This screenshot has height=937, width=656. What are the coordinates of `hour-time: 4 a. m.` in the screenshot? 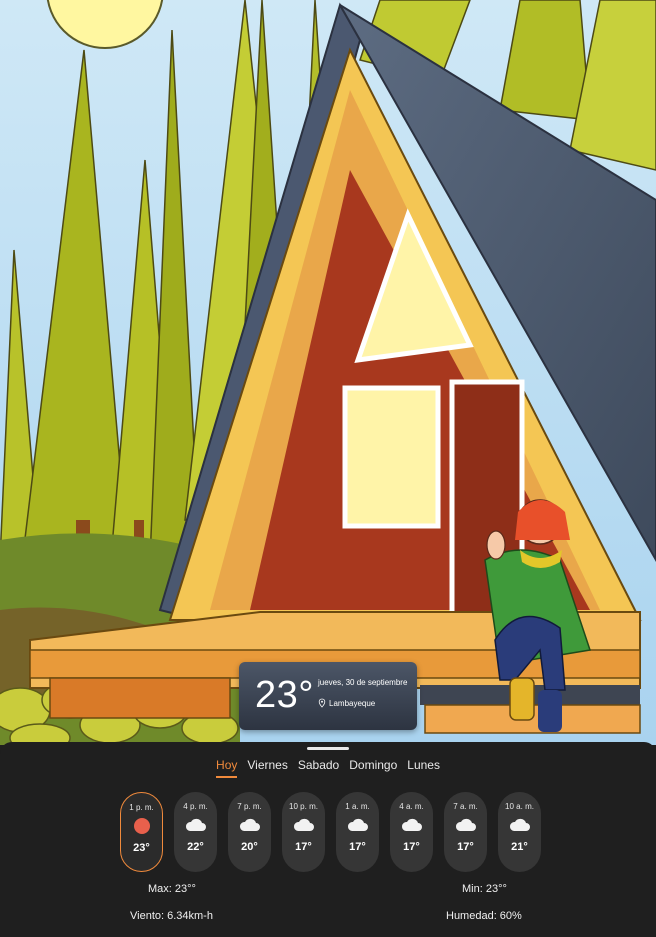 It's located at (411, 806).